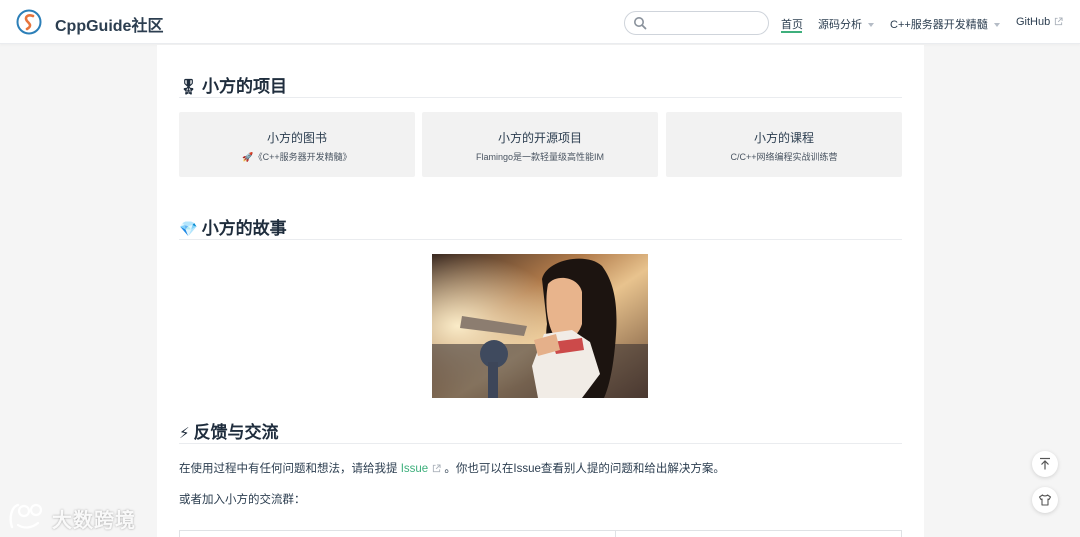 This screenshot has width=1080, height=537. I want to click on issue-link: Issue, so click(421, 469).